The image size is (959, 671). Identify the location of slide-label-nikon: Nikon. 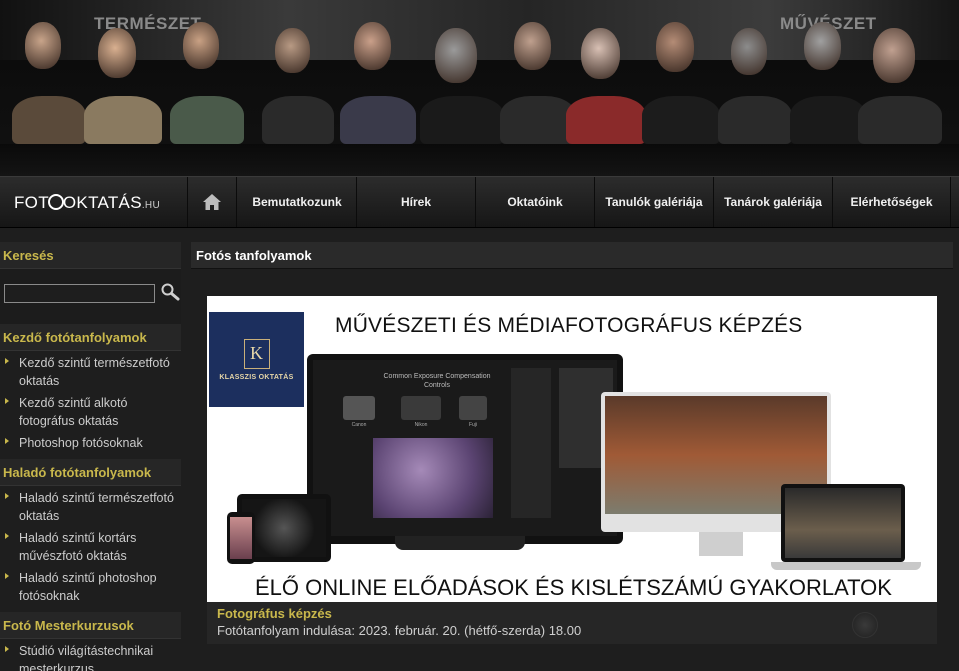
(421, 425).